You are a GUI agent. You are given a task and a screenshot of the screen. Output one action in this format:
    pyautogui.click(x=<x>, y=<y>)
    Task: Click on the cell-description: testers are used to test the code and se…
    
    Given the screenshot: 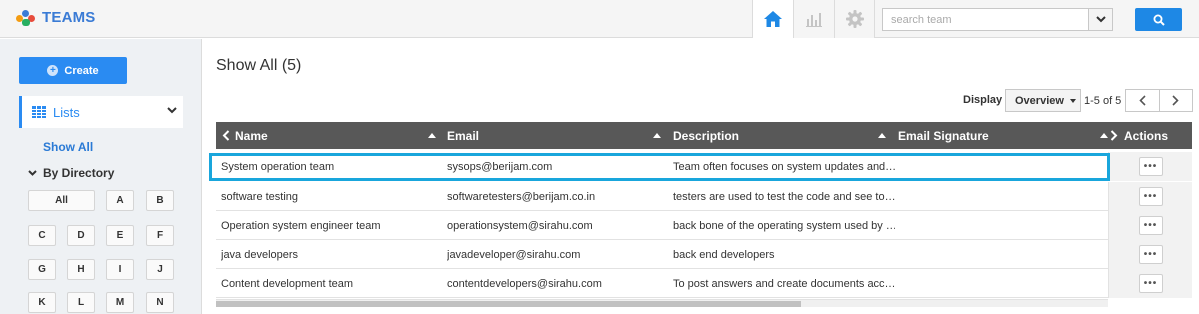 What is the action you would take?
    pyautogui.click(x=784, y=196)
    